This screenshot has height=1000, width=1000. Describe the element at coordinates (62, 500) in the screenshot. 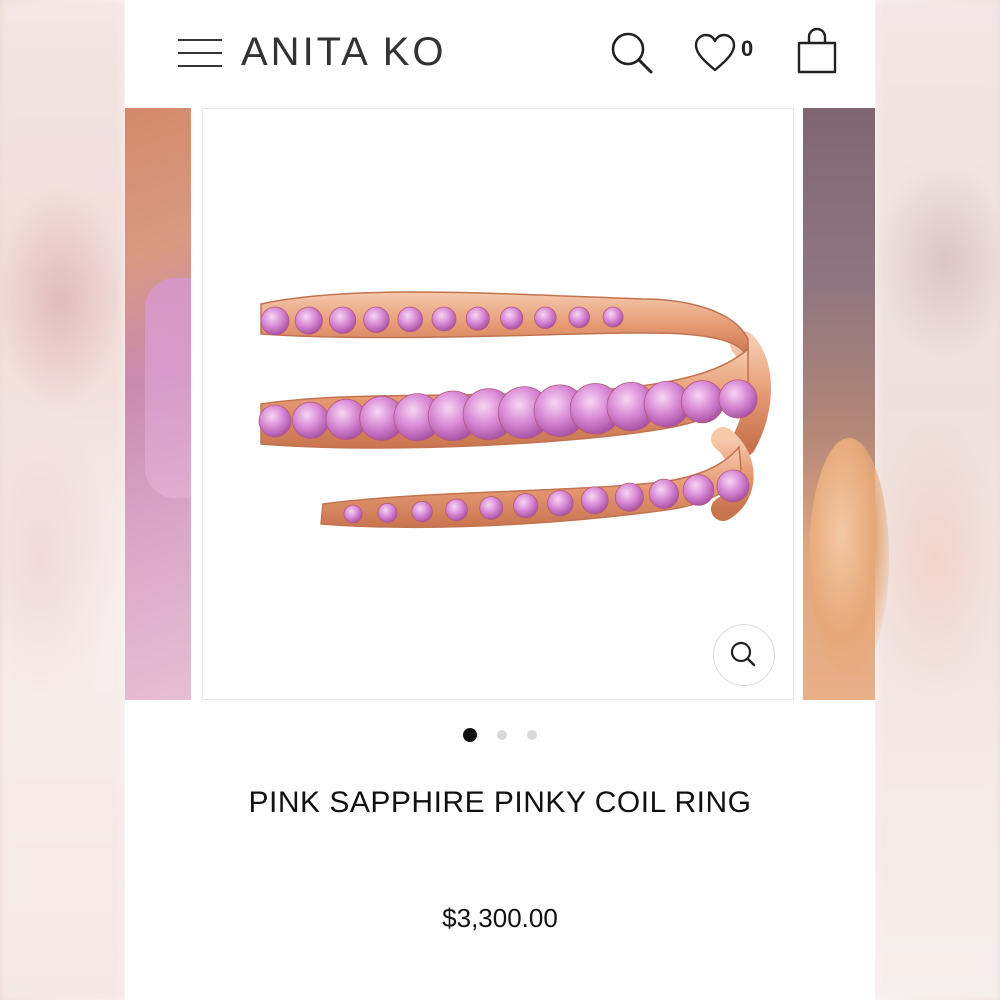

I see `background-blur-left` at that location.